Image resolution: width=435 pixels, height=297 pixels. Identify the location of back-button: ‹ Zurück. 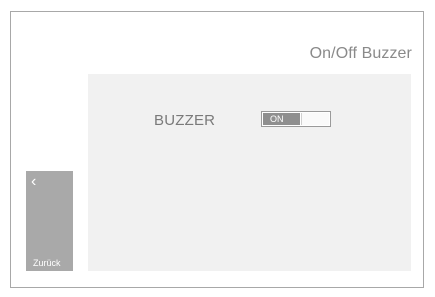
(49, 221).